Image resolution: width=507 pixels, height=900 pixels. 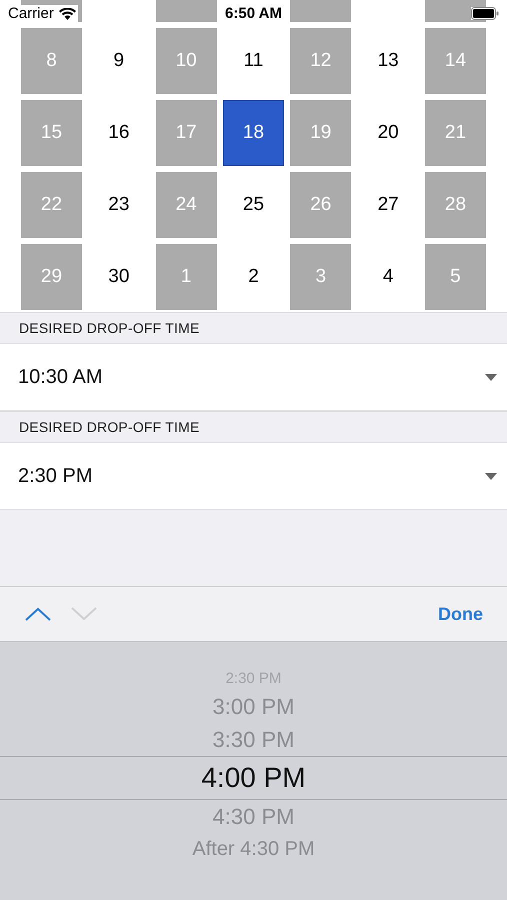 What do you see at coordinates (119, 133) in the screenshot?
I see `day-cell: 16` at bounding box center [119, 133].